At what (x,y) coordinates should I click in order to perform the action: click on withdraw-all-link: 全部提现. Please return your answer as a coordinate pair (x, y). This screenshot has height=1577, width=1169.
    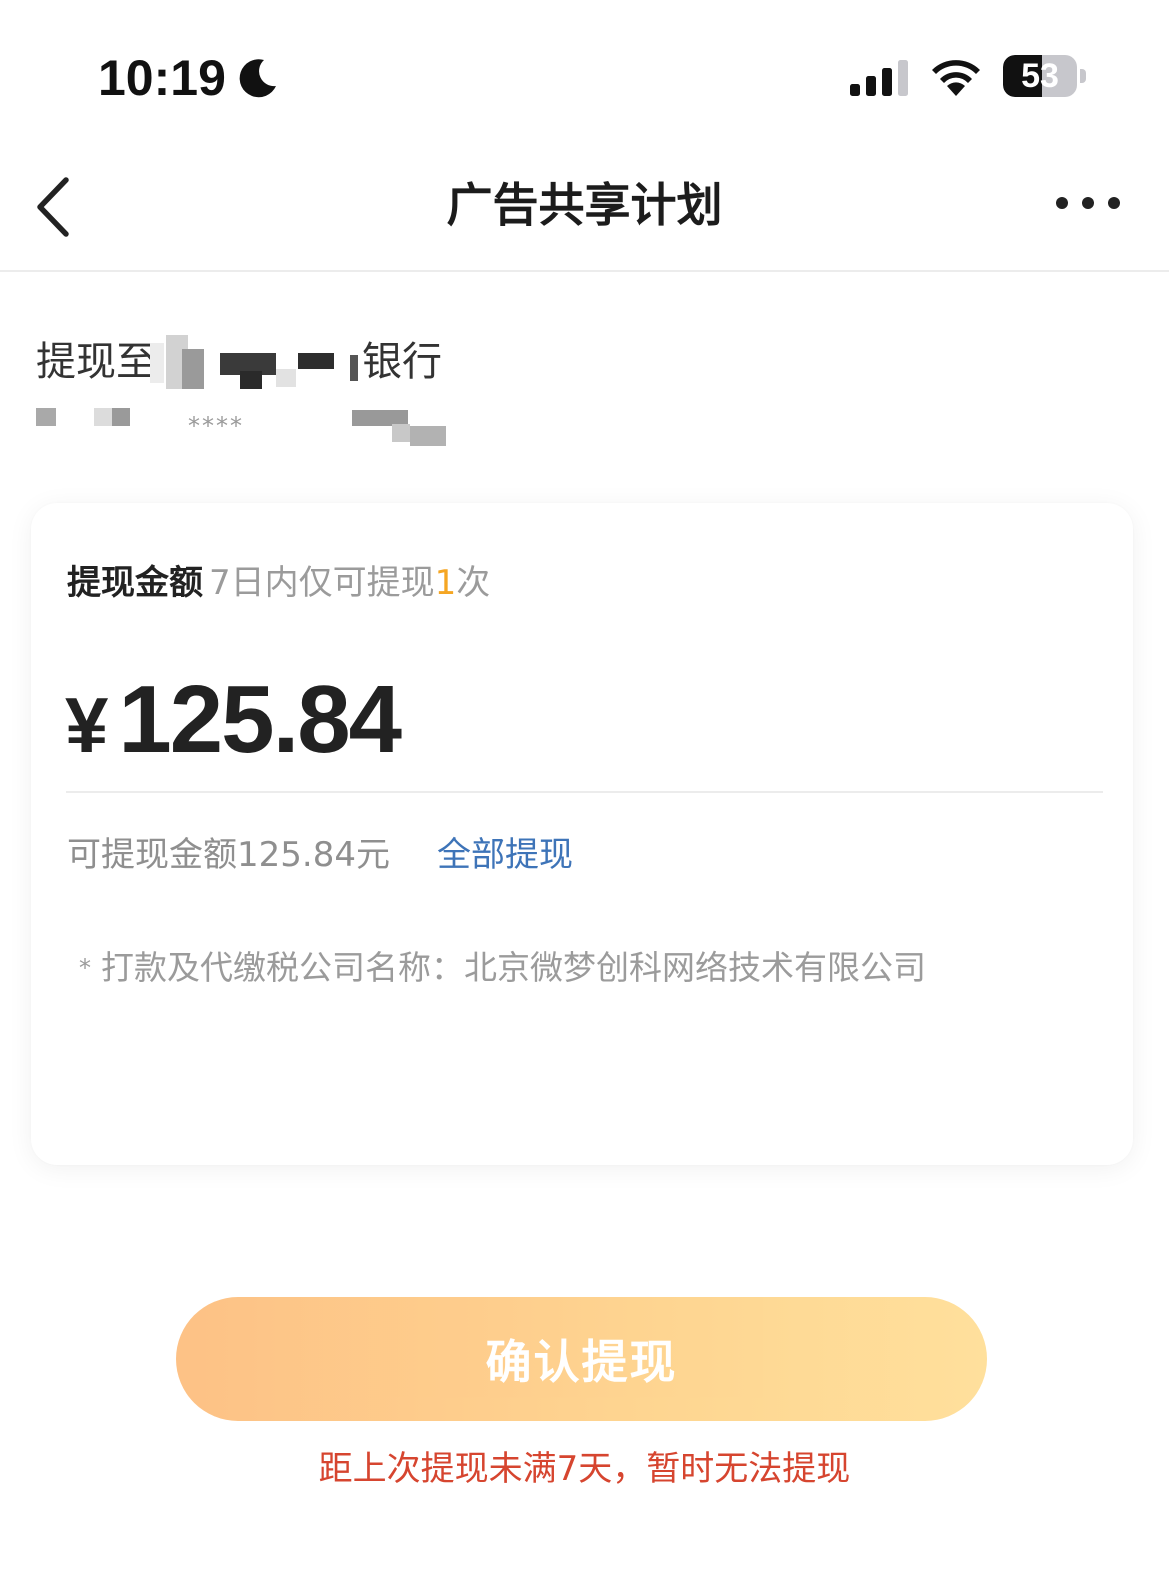
    Looking at the image, I should click on (505, 855).